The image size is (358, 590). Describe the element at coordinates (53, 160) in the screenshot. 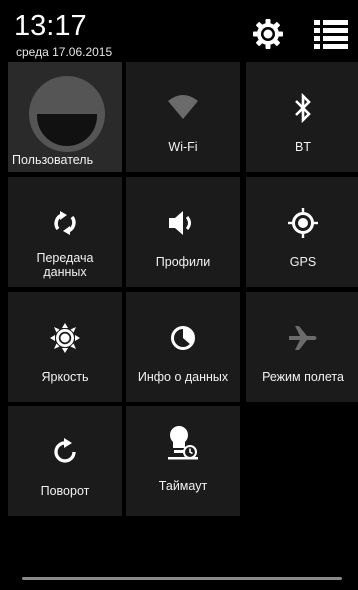

I see `tile-user-label: Пользователь` at that location.